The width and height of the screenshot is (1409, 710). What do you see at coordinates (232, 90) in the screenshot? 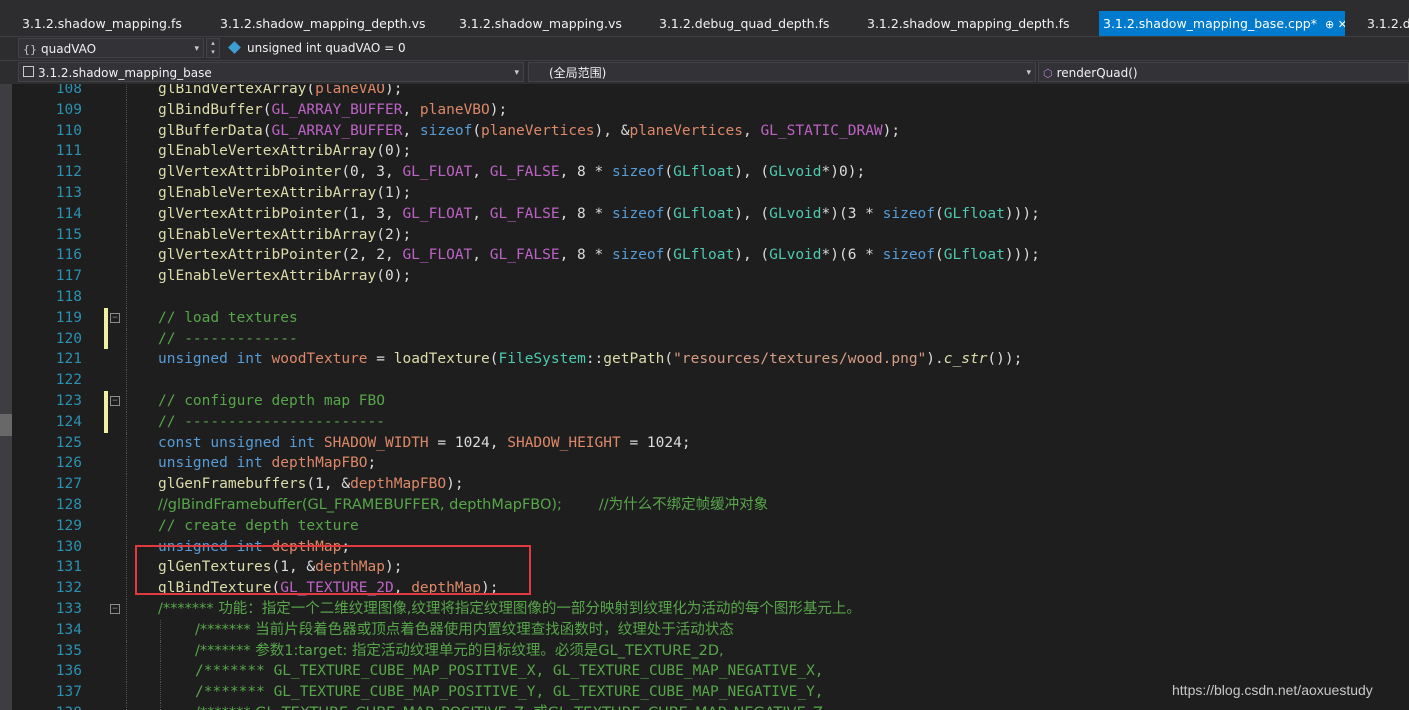
I see `code-token-function: glBindVertexArray` at bounding box center [232, 90].